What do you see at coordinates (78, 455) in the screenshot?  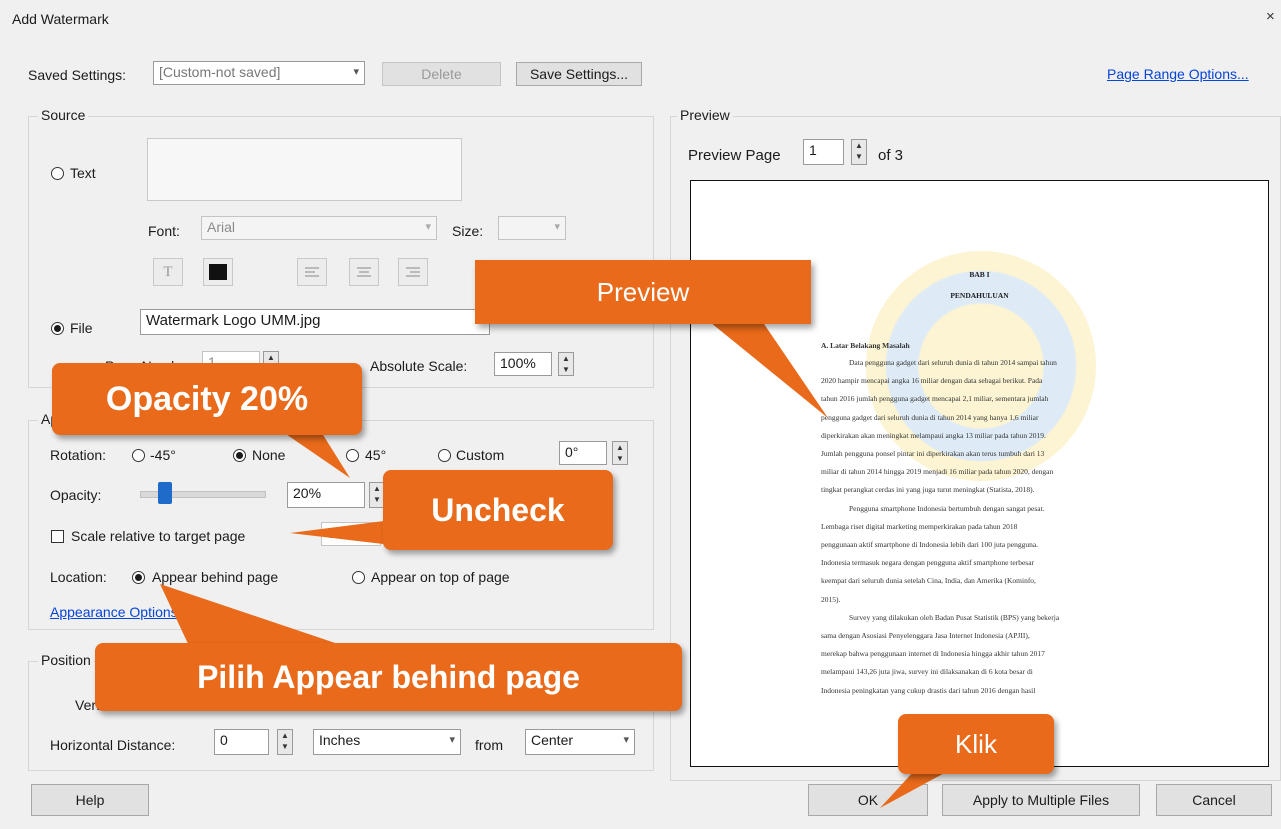 I see `rotation-label: Rotation:` at bounding box center [78, 455].